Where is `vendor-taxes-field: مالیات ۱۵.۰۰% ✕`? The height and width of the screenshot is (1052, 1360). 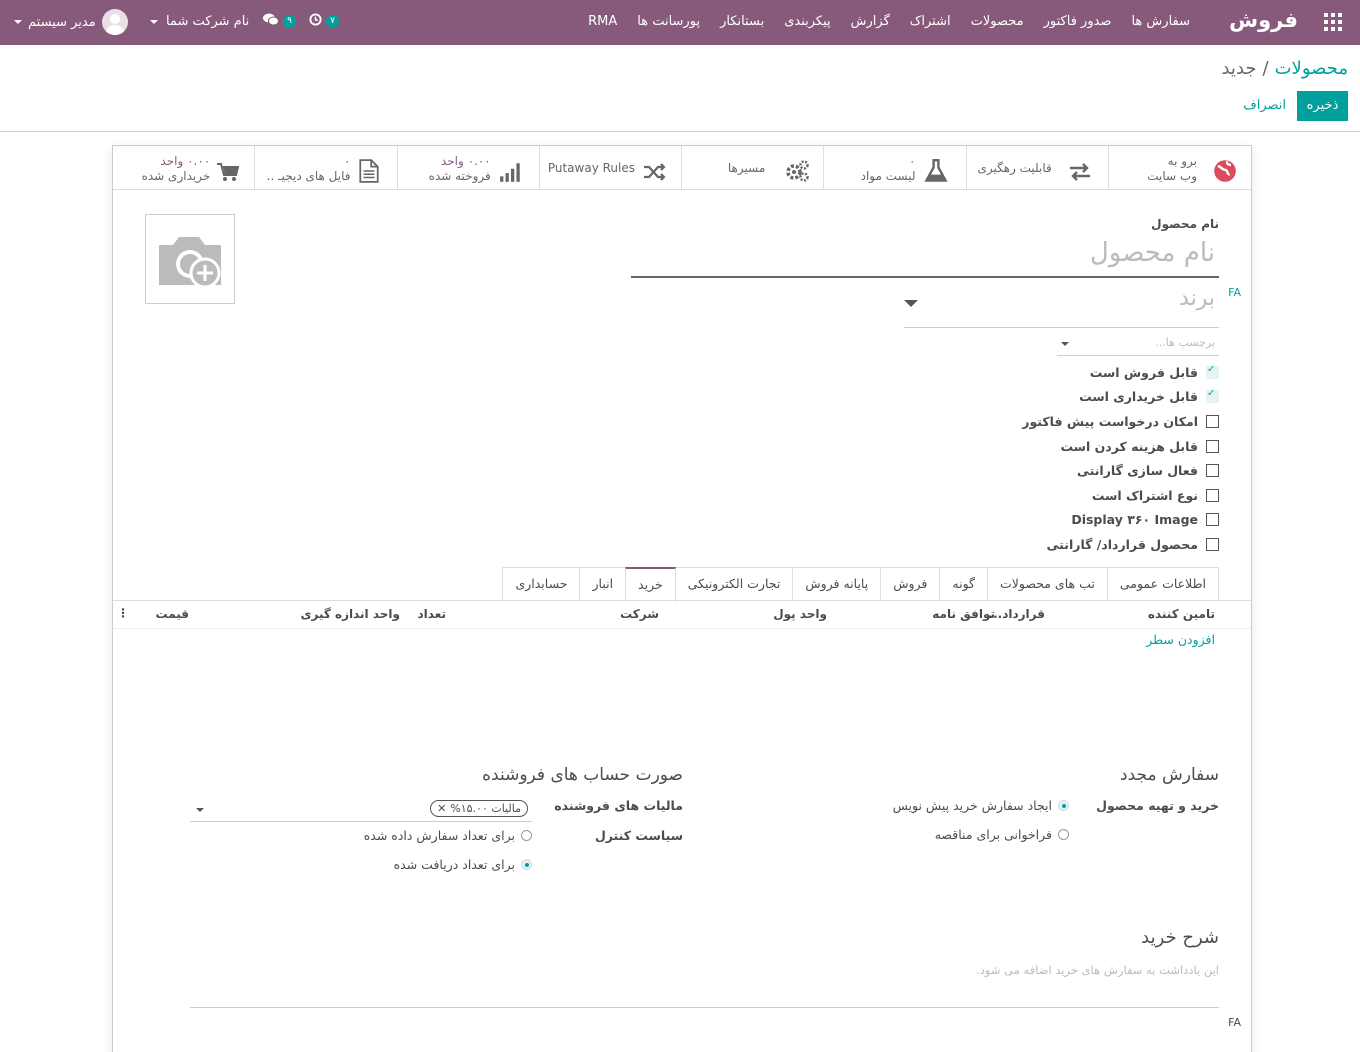
vendor-taxes-field: مالیات ۱۵.۰۰% ✕ is located at coordinates (361, 810).